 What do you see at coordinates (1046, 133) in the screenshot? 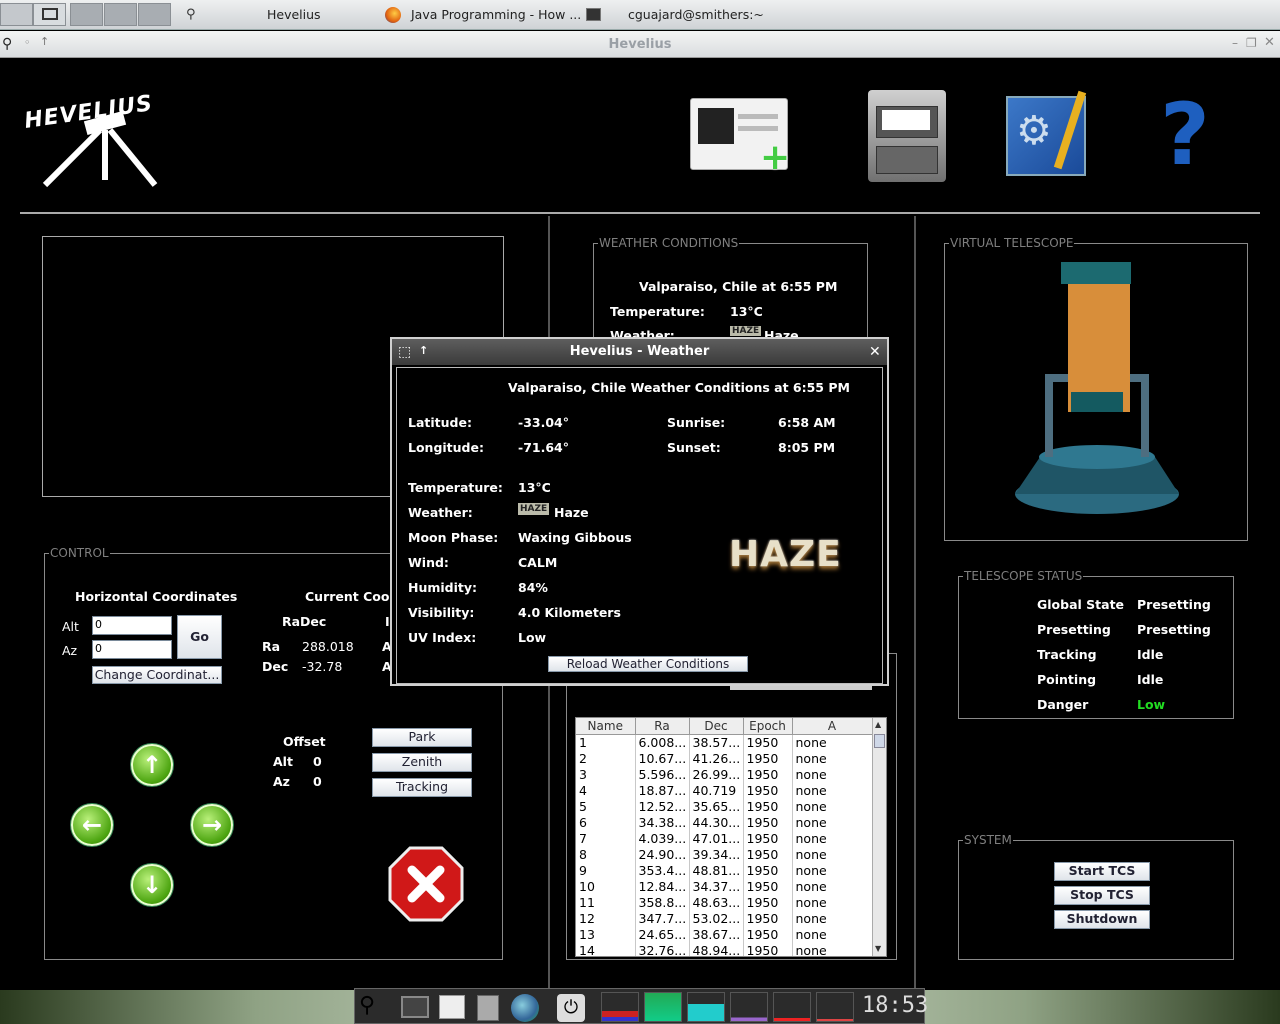
I see `settings-blueprint-button: ⚙` at bounding box center [1046, 133].